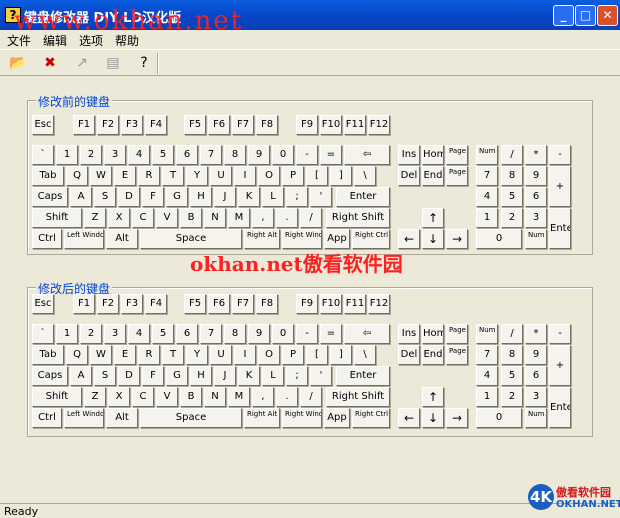 Image resolution: width=620 pixels, height=518 pixels. What do you see at coordinates (536, 418) in the screenshot?
I see `after-key-num-del: Num Del` at bounding box center [536, 418].